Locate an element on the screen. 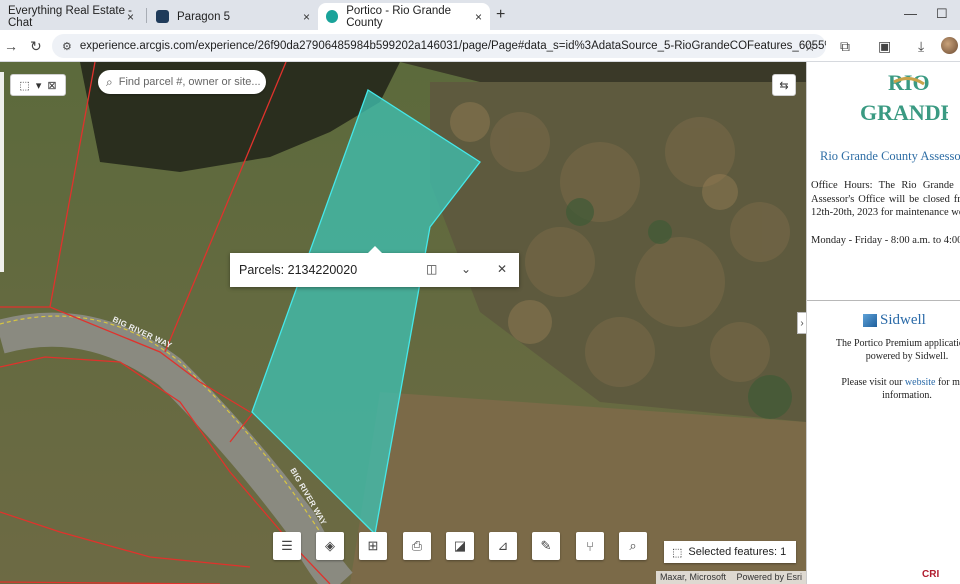 This screenshot has height=584, width=960. selection-icon: ⬚ is located at coordinates (677, 552).